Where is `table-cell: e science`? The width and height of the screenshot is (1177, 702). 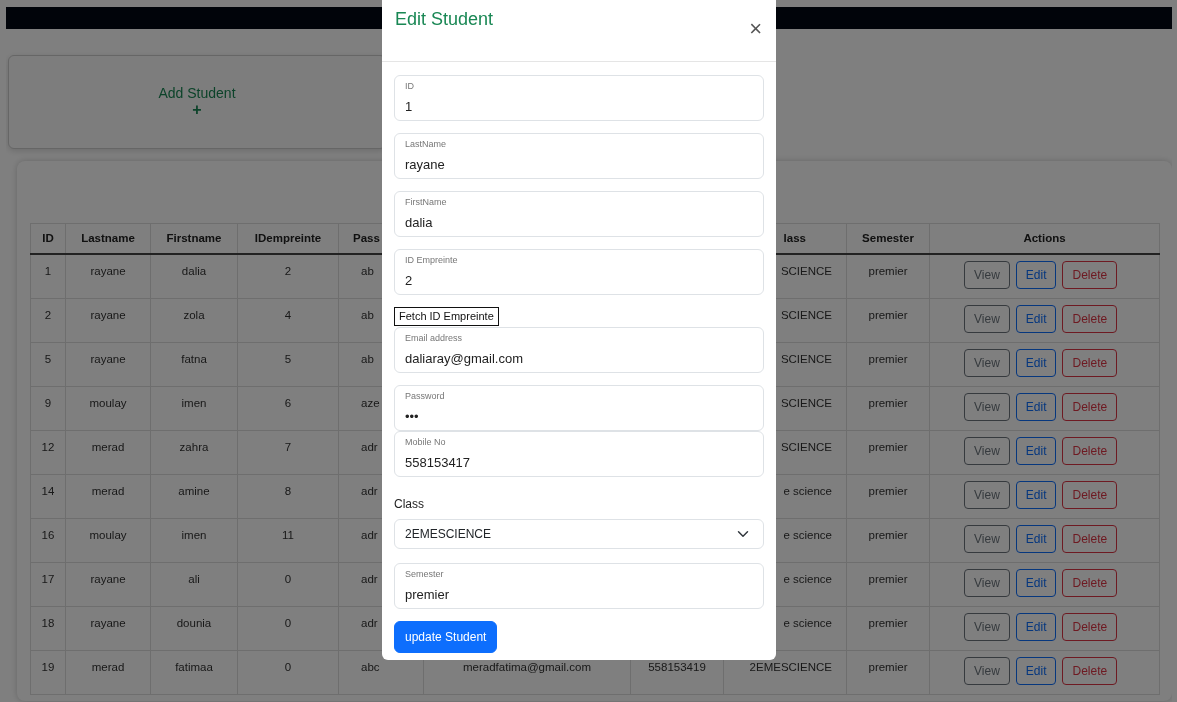
table-cell: e science is located at coordinates (807, 534).